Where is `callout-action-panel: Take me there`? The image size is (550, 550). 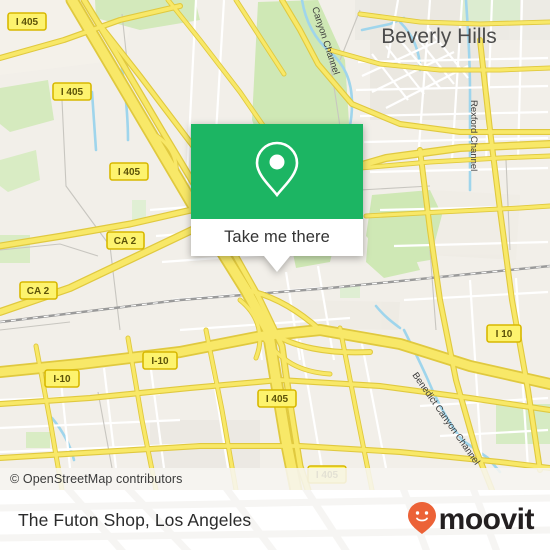
callout-action-panel: Take me there is located at coordinates (277, 237).